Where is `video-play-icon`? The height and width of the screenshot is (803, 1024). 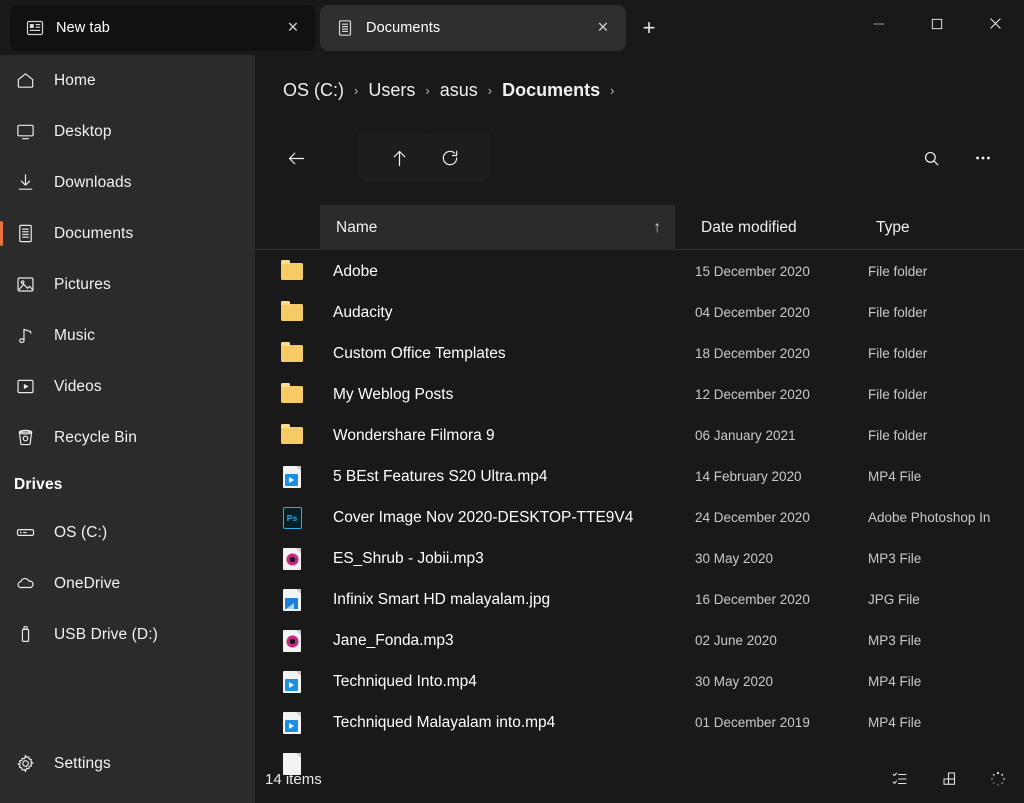
video-play-icon is located at coordinates (25, 387).